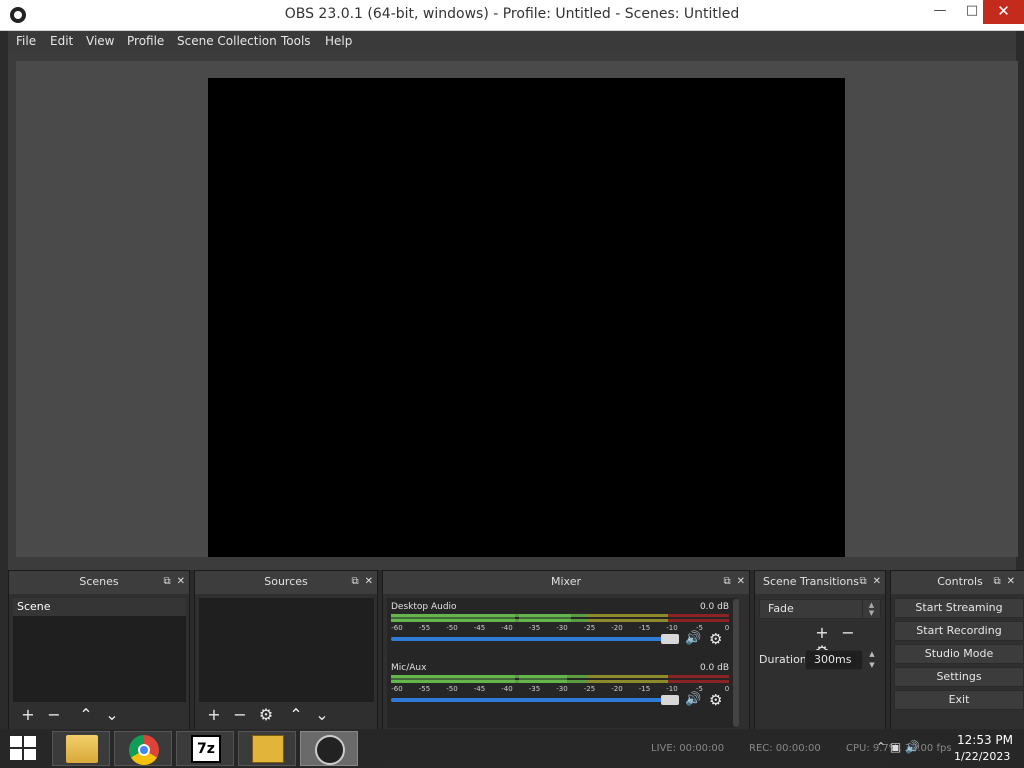 The image size is (1024, 768). I want to click on chrome-icon, so click(144, 750).